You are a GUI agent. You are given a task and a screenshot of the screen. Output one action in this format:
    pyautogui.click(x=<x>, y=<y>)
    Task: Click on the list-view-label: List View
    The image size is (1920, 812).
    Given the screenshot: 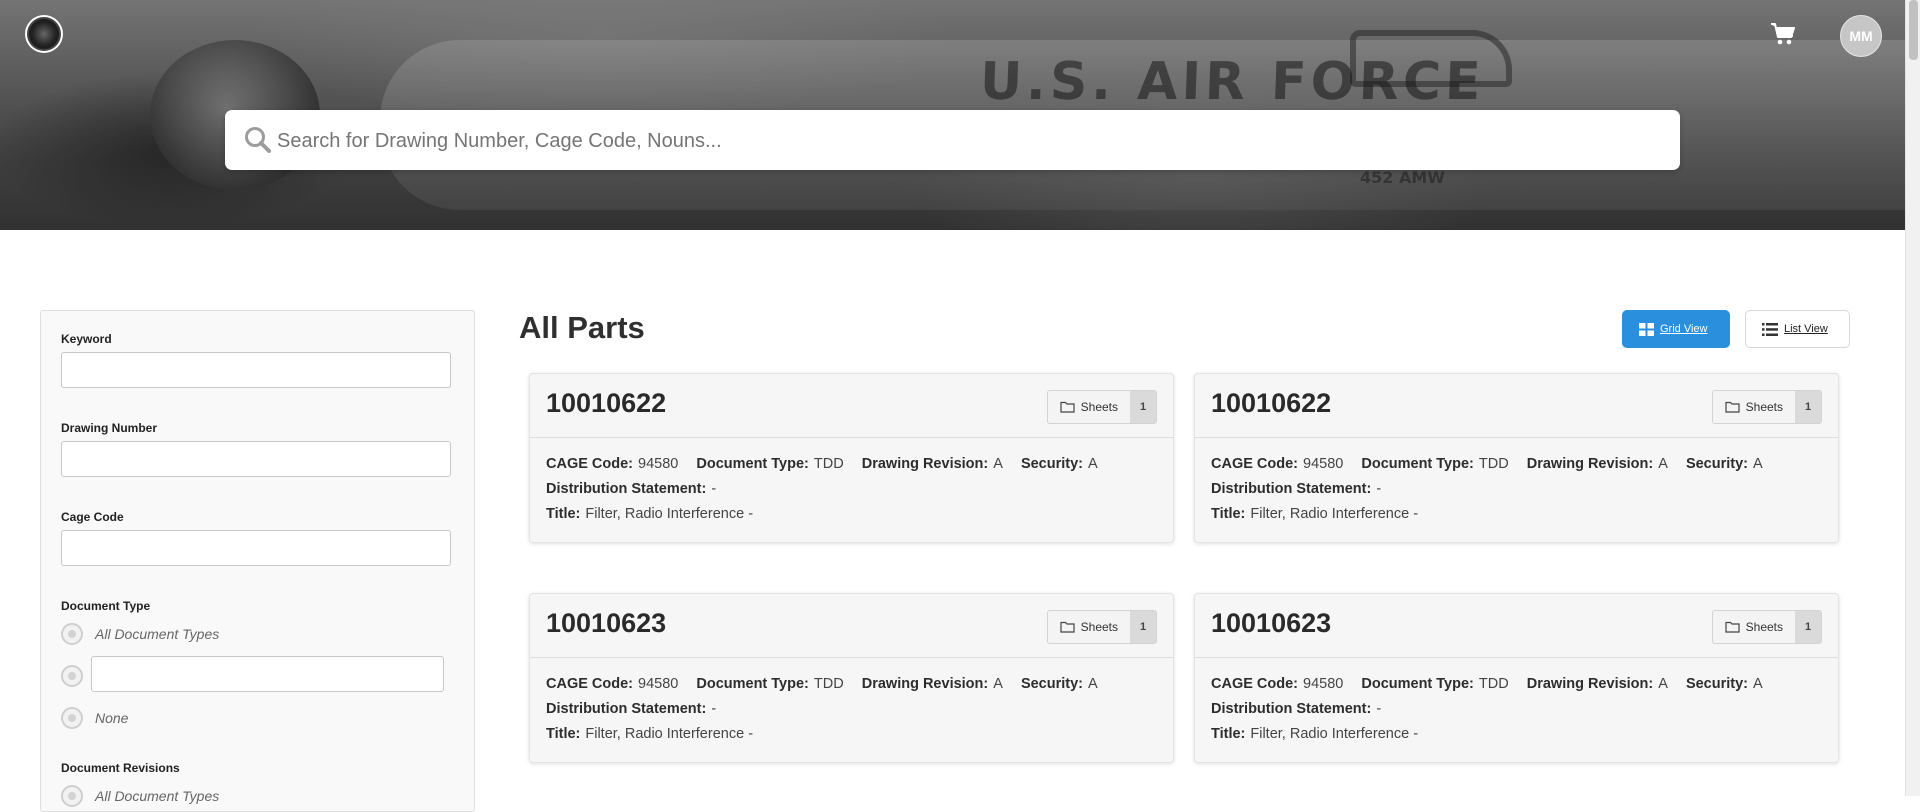 What is the action you would take?
    pyautogui.click(x=1806, y=329)
    